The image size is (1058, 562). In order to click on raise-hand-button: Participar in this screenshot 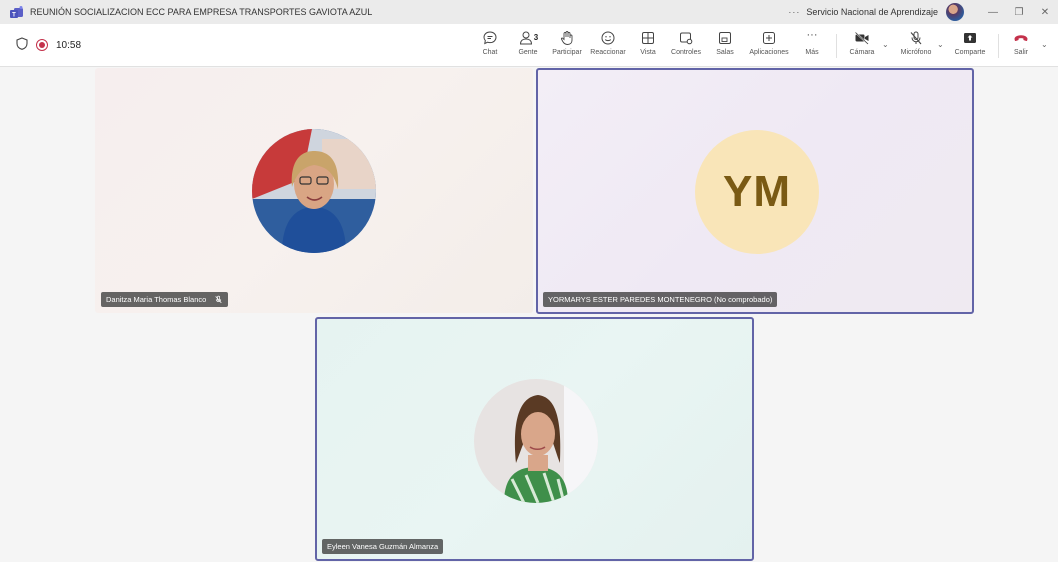, I will do `click(567, 45)`.